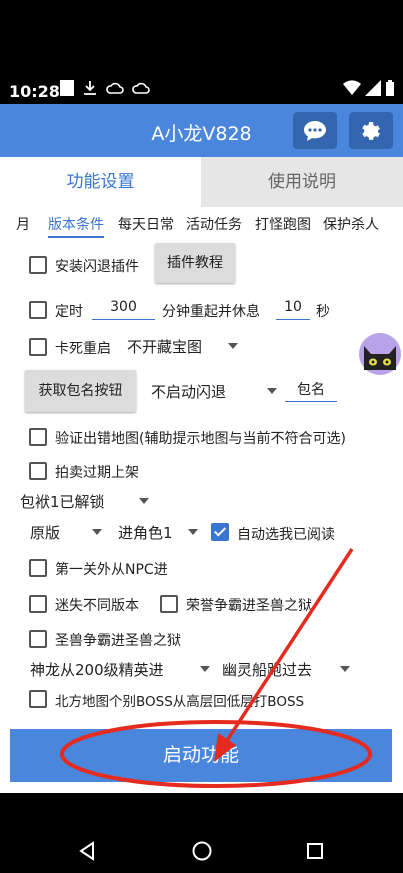 This screenshot has width=403, height=873. I want to click on tab-instructions: 使用说明, so click(302, 182).